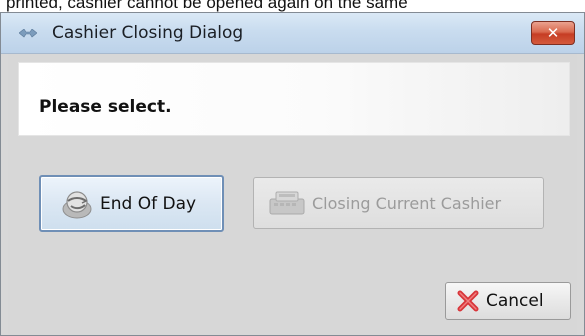  I want to click on end-of-day-button: End Of Day, so click(131, 203).